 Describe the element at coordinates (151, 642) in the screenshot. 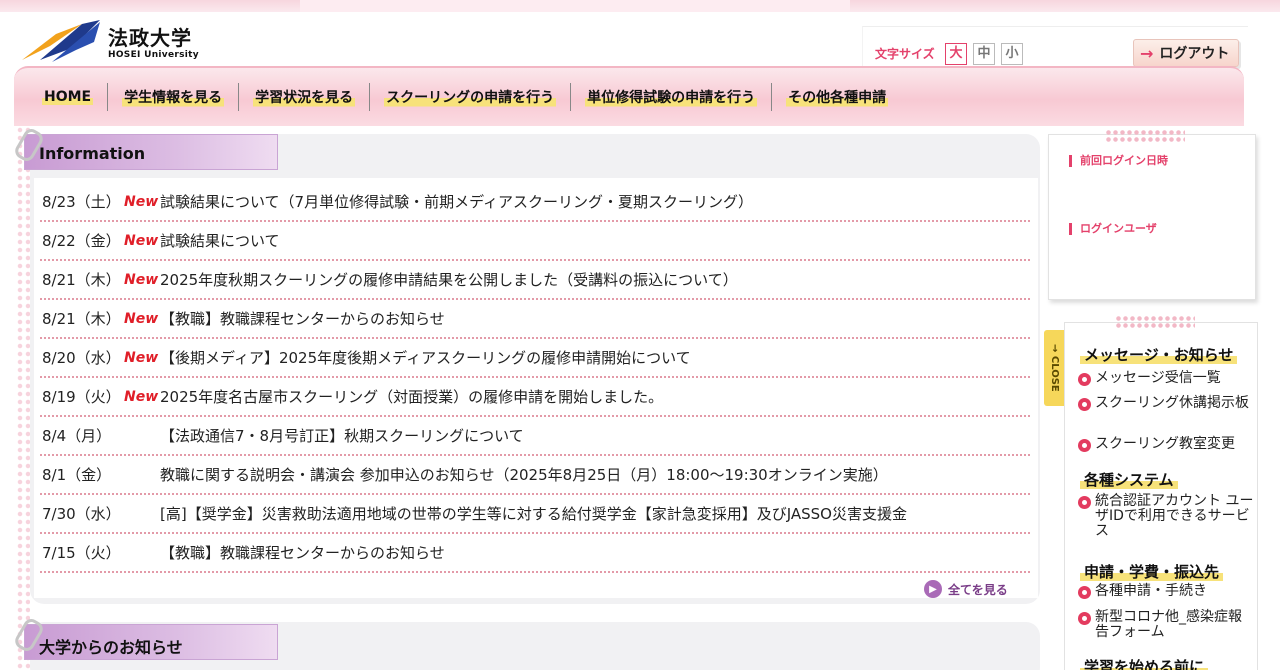

I see `university-news-heading: 大学からのお知らせ` at that location.